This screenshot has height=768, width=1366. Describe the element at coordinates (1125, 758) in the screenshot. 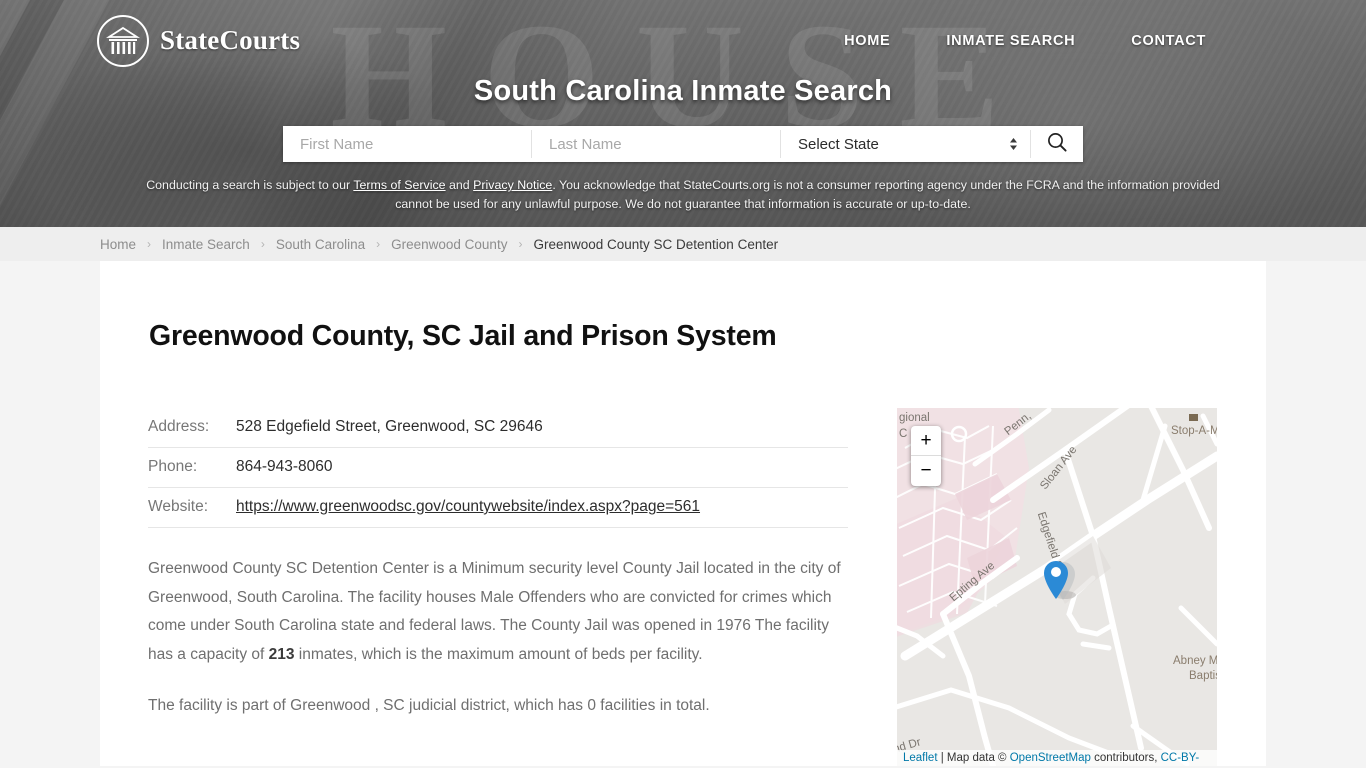

I see `attribution-sep-2: contributors,` at that location.